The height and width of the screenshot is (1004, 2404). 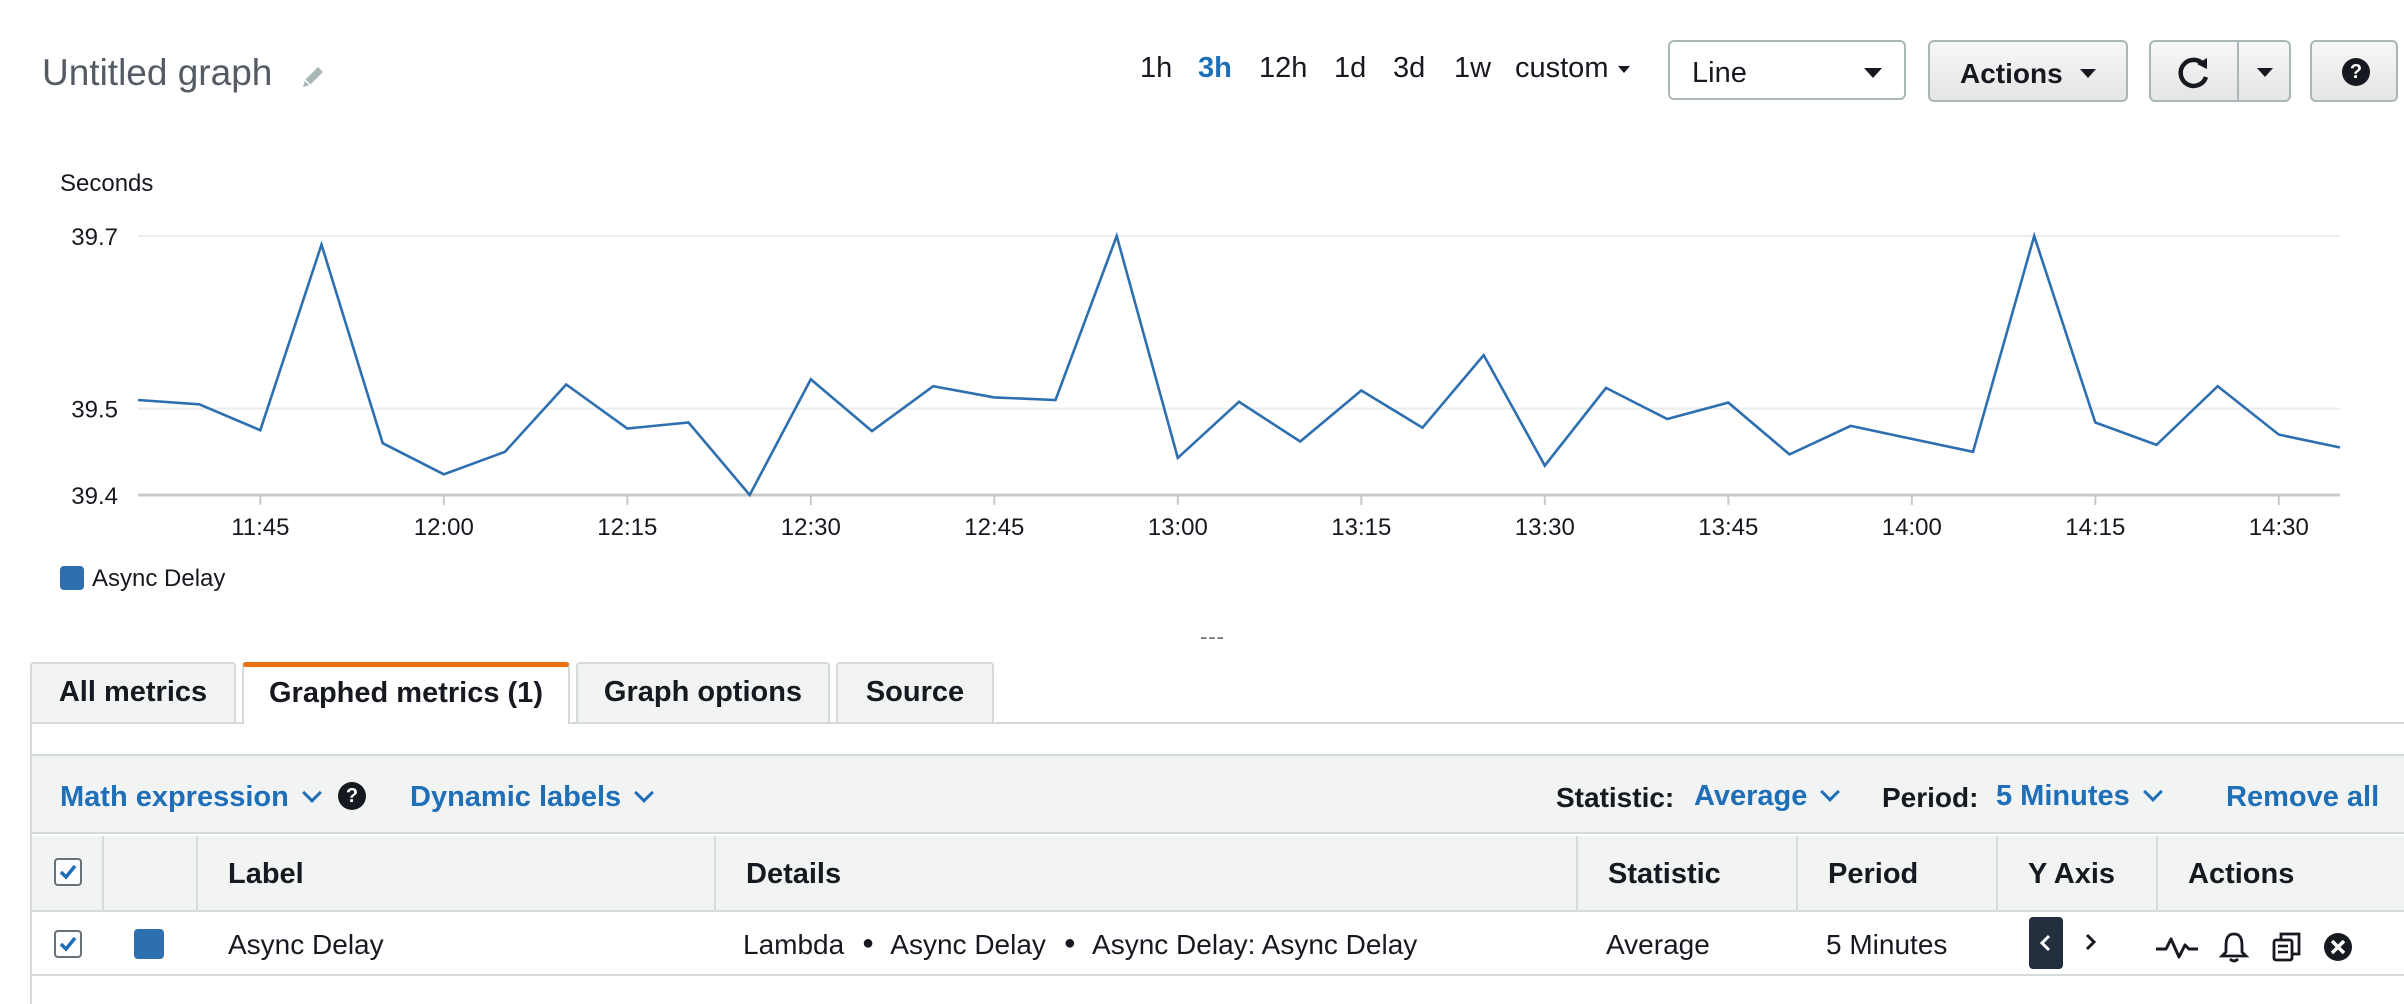 I want to click on graph-type-value: Line, so click(x=1719, y=73).